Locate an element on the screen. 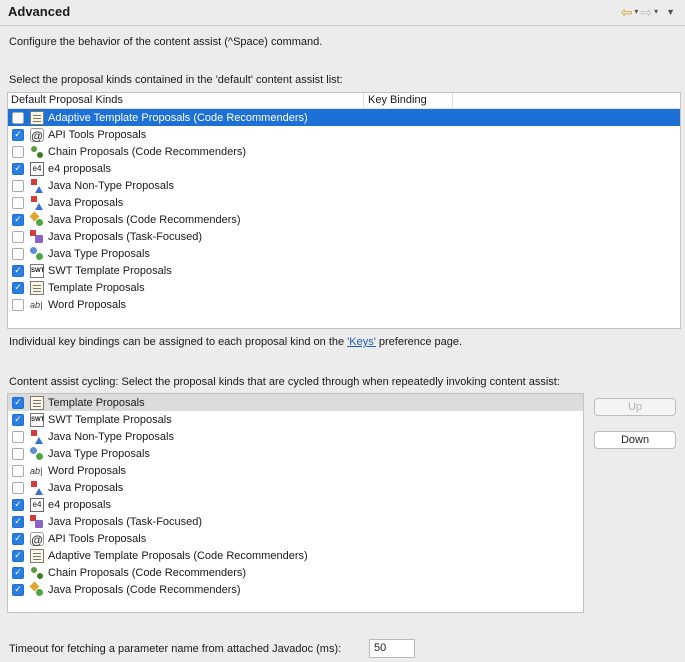 The height and width of the screenshot is (662, 685). up-button: Up is located at coordinates (635, 407).